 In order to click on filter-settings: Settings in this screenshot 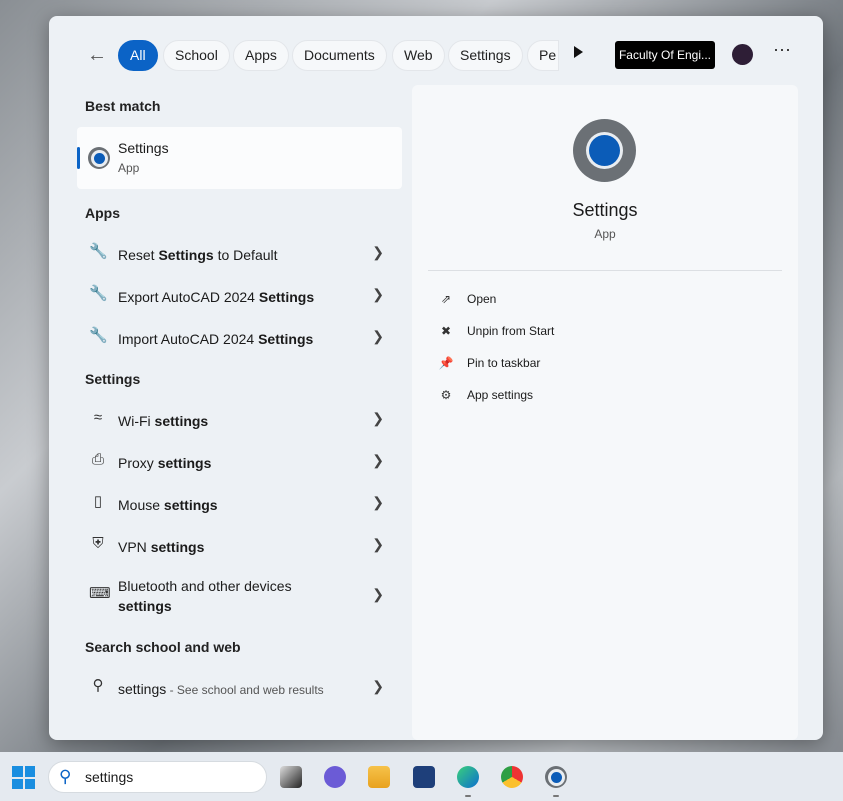, I will do `click(485, 55)`.